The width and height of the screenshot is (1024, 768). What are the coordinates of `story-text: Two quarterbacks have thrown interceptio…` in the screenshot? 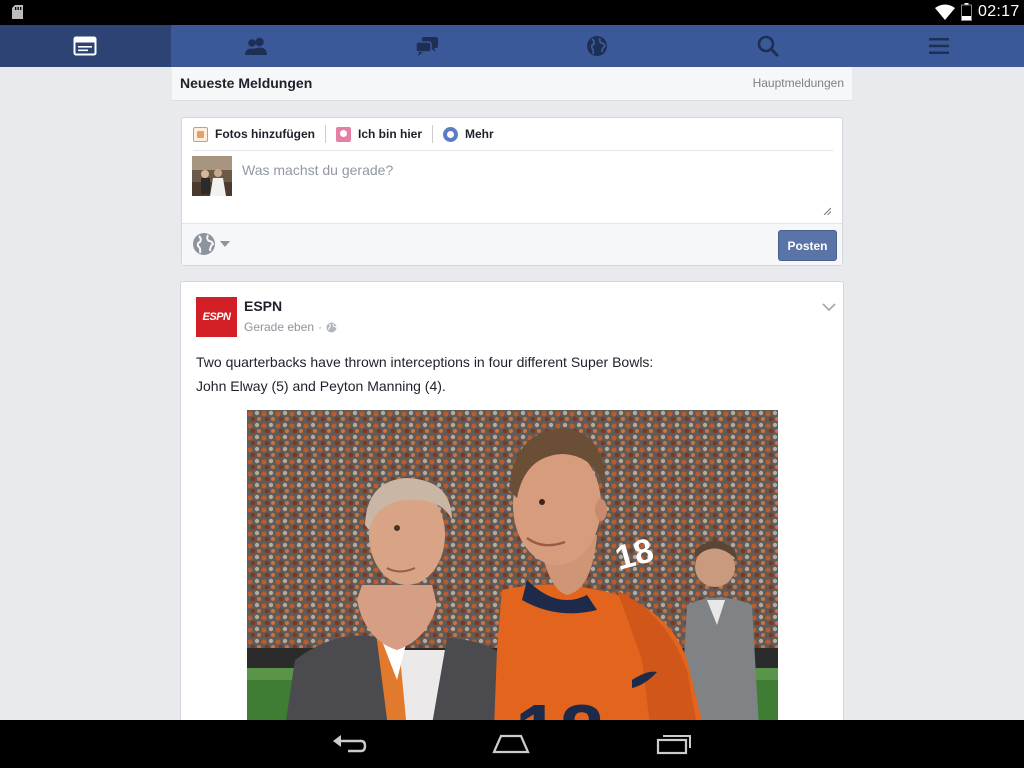 It's located at (511, 374).